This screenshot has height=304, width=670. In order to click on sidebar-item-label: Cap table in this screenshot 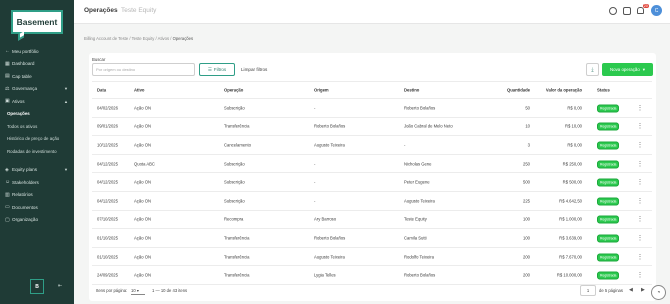, I will do `click(22, 76)`.